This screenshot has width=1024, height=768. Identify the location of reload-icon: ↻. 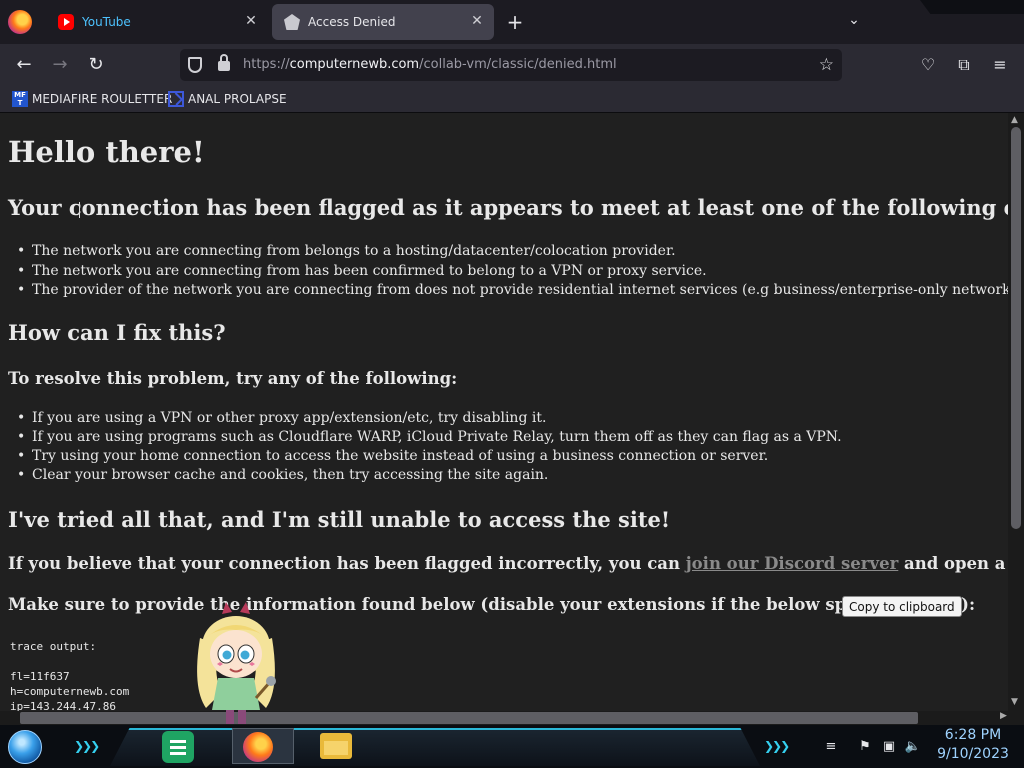
(96, 65).